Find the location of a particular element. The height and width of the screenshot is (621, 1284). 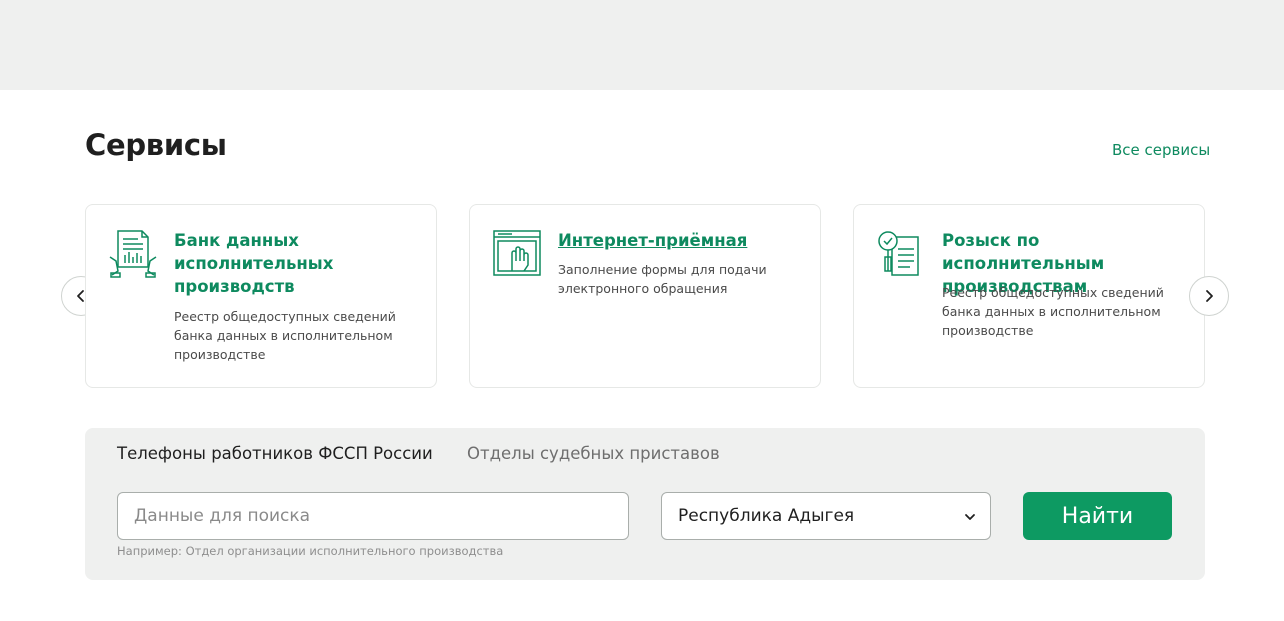

region-select: Республика Адыгея is located at coordinates (826, 516).